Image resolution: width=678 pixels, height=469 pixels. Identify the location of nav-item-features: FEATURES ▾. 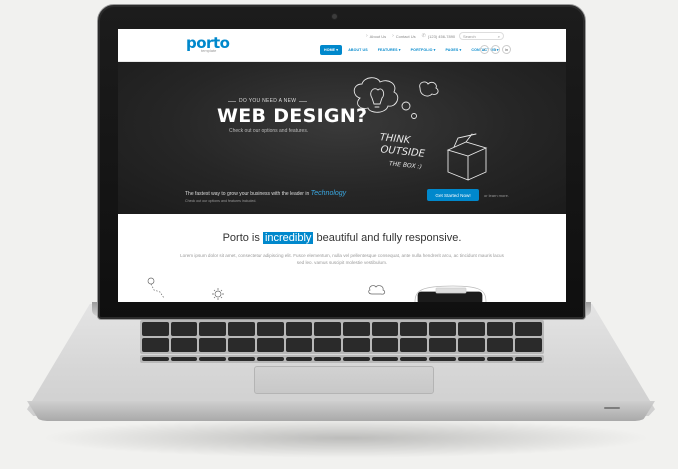
(389, 50).